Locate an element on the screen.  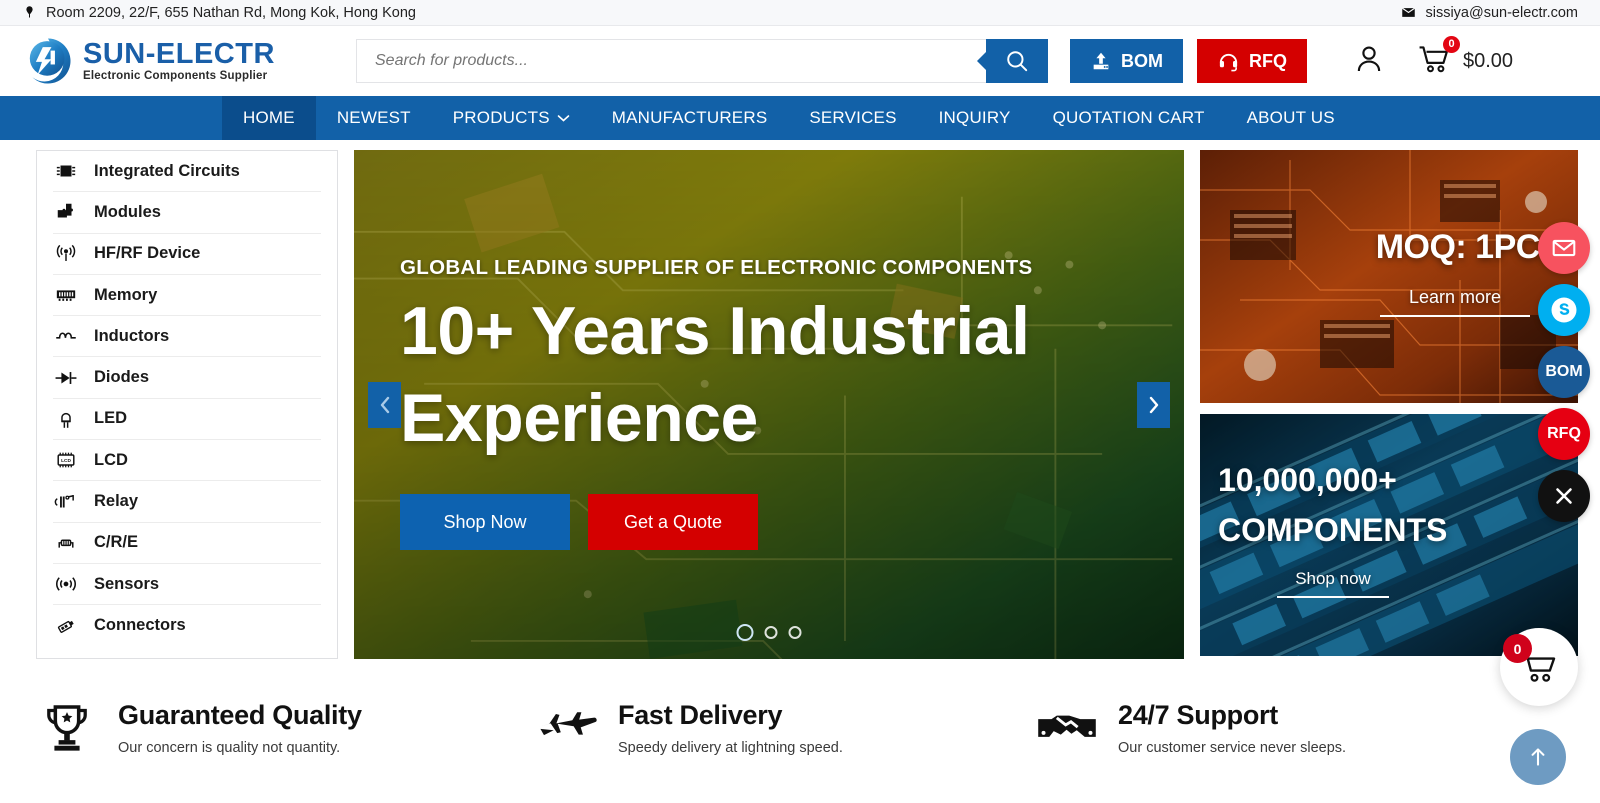
feature-subtitle: Our concern is quality not quantity. is located at coordinates (229, 748).